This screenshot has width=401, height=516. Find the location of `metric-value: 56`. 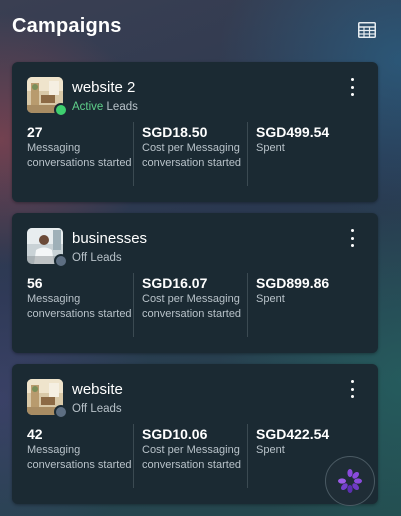

metric-value: 56 is located at coordinates (35, 283).